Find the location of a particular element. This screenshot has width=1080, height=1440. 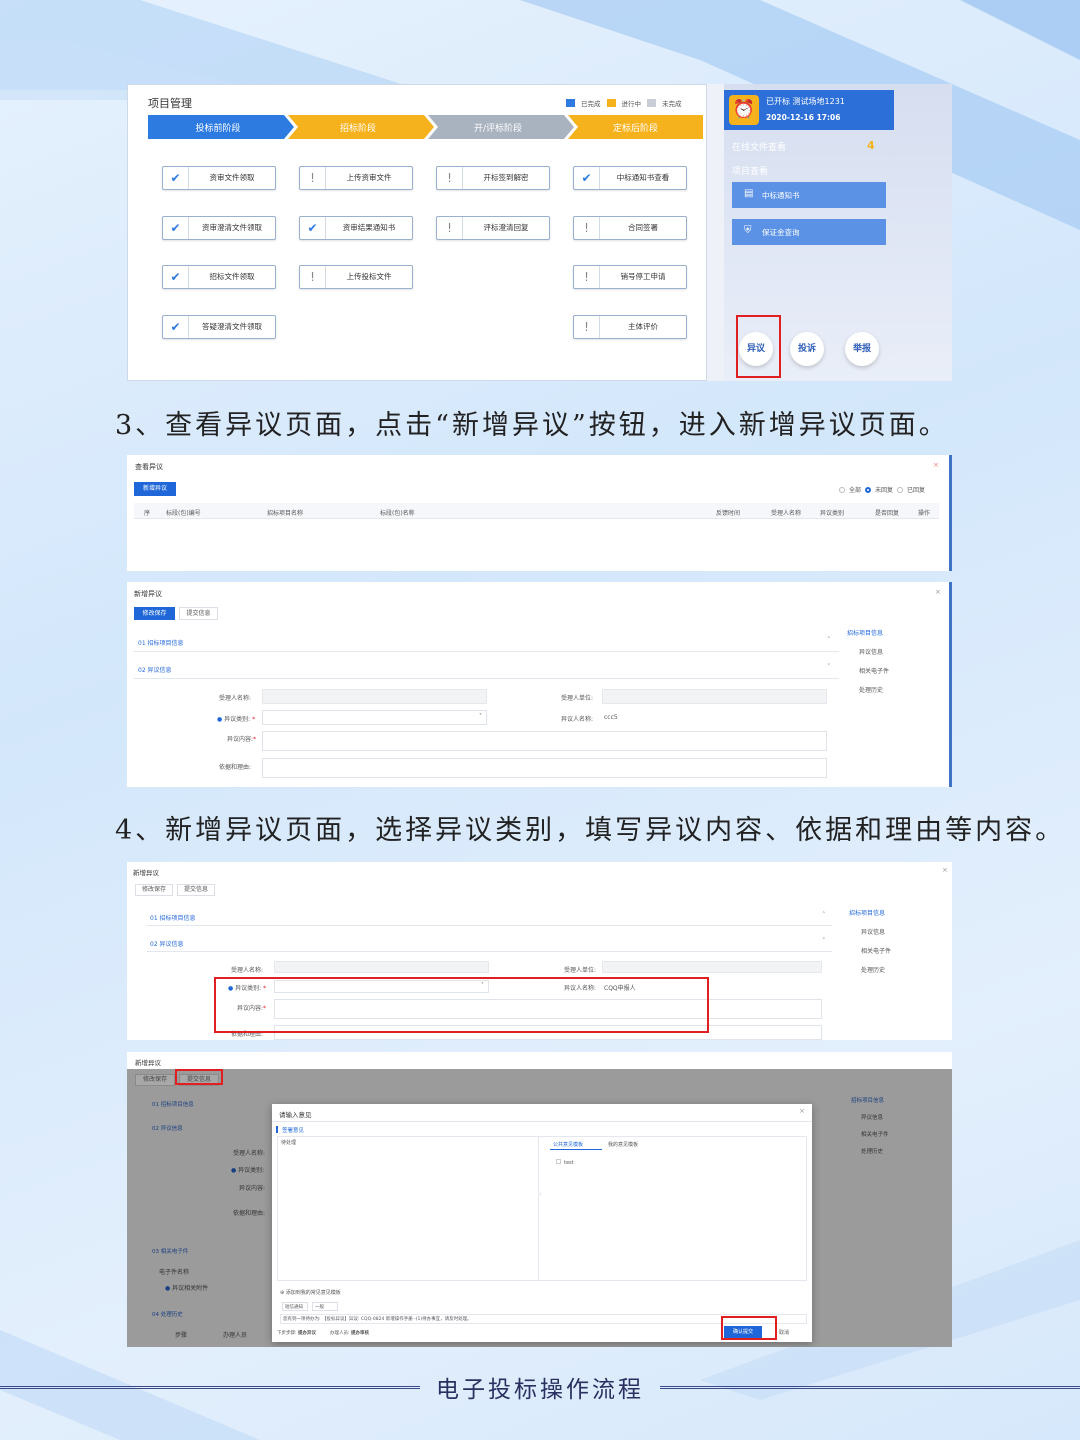

task-contract: ! 合同签署 is located at coordinates (630, 228).